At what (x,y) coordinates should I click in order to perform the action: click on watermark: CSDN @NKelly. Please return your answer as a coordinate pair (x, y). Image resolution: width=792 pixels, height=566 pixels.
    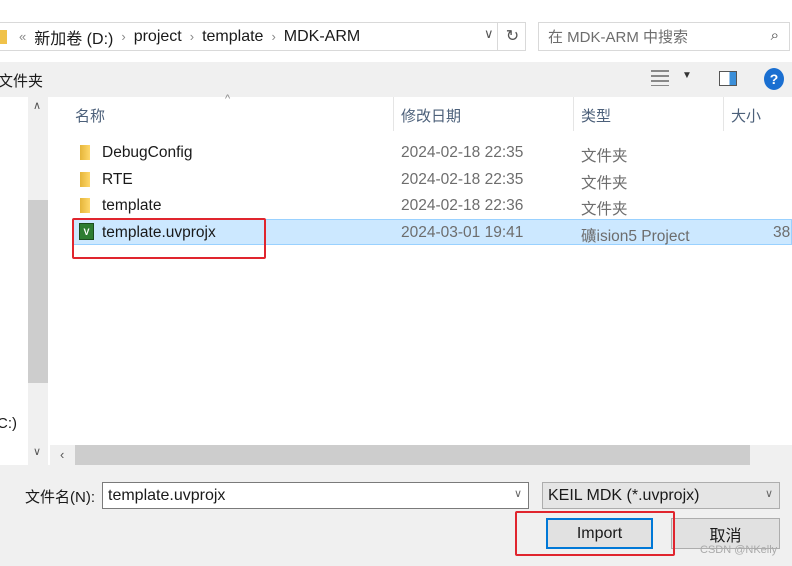
    Looking at the image, I should click on (739, 550).